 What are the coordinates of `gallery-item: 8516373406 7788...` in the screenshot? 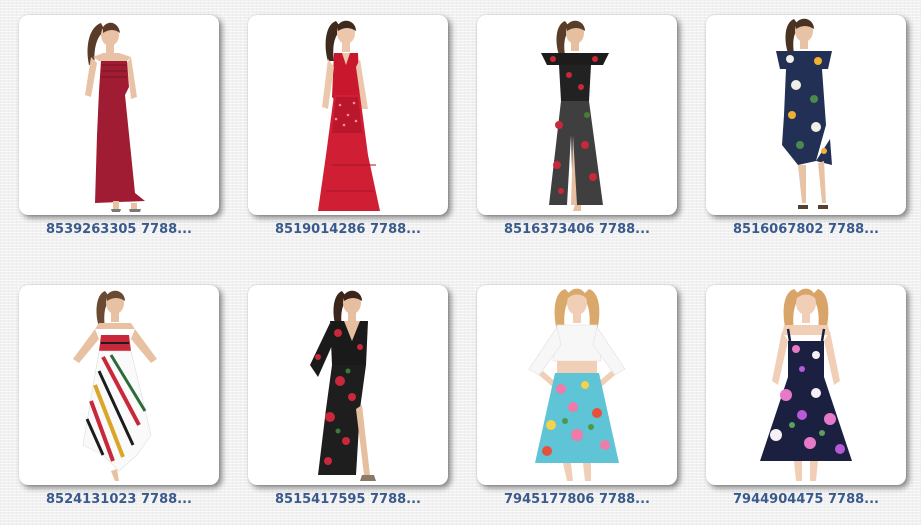 It's located at (577, 135).